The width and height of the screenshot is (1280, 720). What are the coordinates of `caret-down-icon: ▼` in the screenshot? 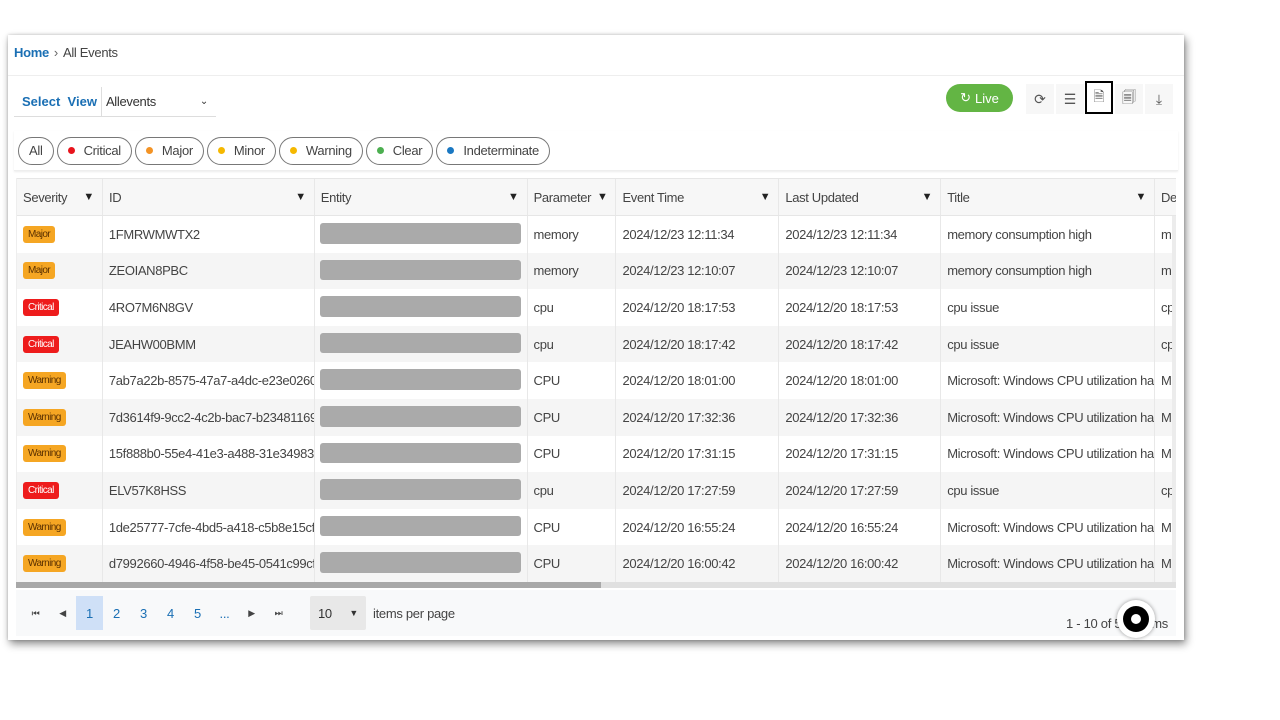 It's located at (353, 613).